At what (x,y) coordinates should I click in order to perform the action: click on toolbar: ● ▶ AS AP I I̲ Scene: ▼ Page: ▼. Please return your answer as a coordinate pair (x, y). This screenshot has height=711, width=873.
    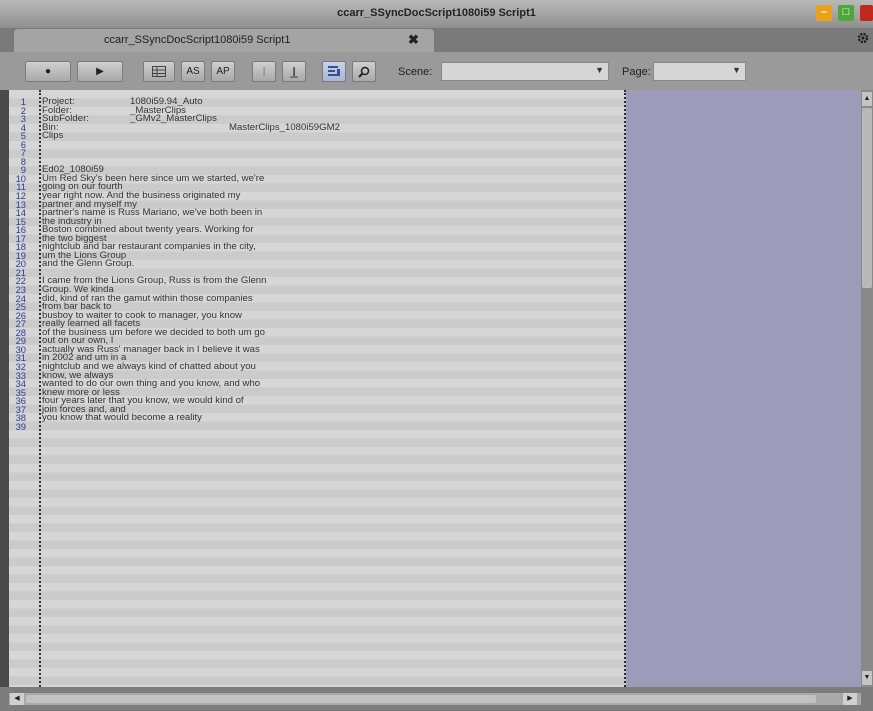
    Looking at the image, I should click on (436, 71).